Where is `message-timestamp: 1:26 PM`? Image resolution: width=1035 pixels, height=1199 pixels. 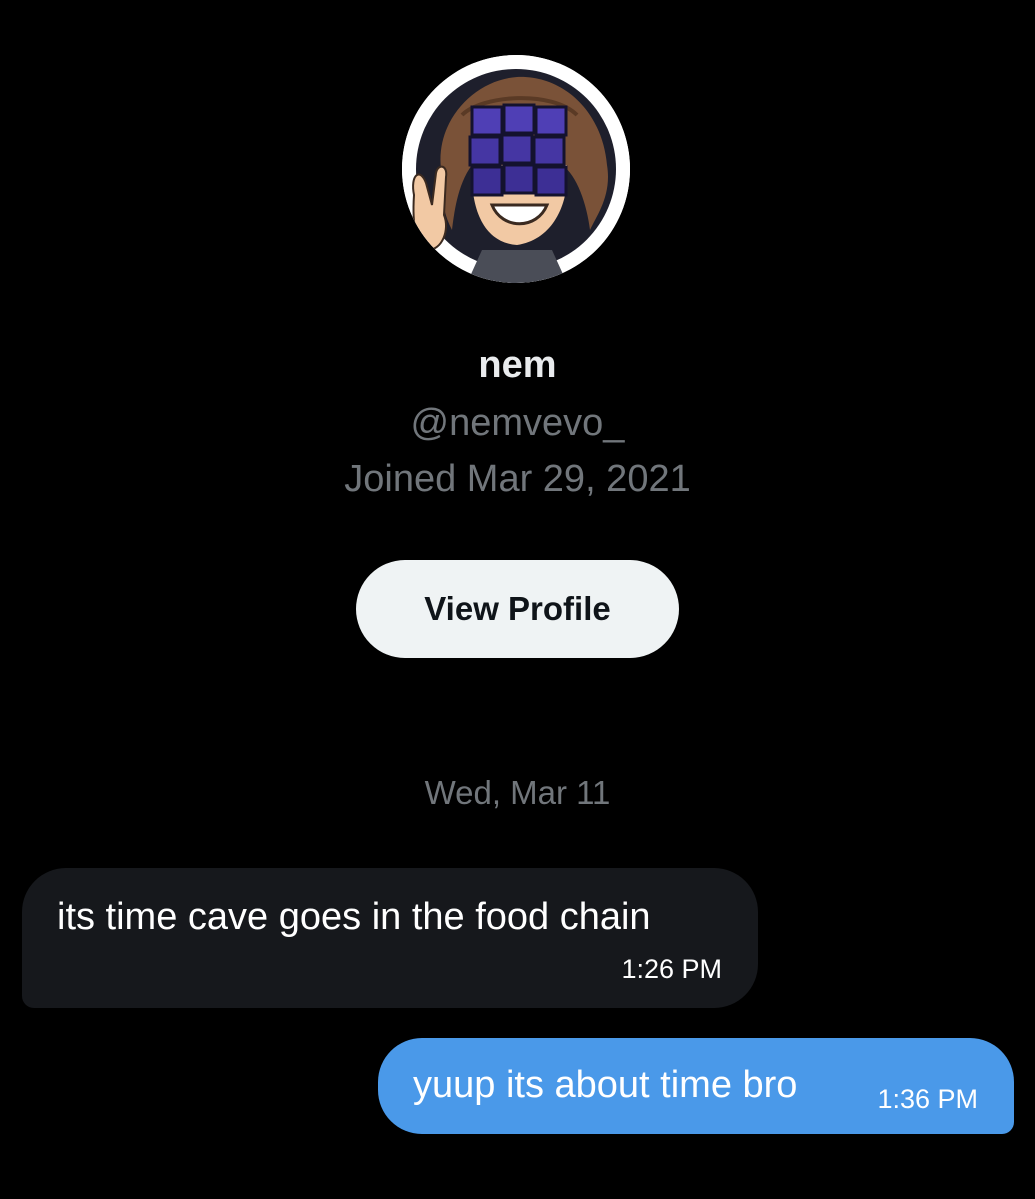
message-timestamp: 1:26 PM is located at coordinates (671, 969).